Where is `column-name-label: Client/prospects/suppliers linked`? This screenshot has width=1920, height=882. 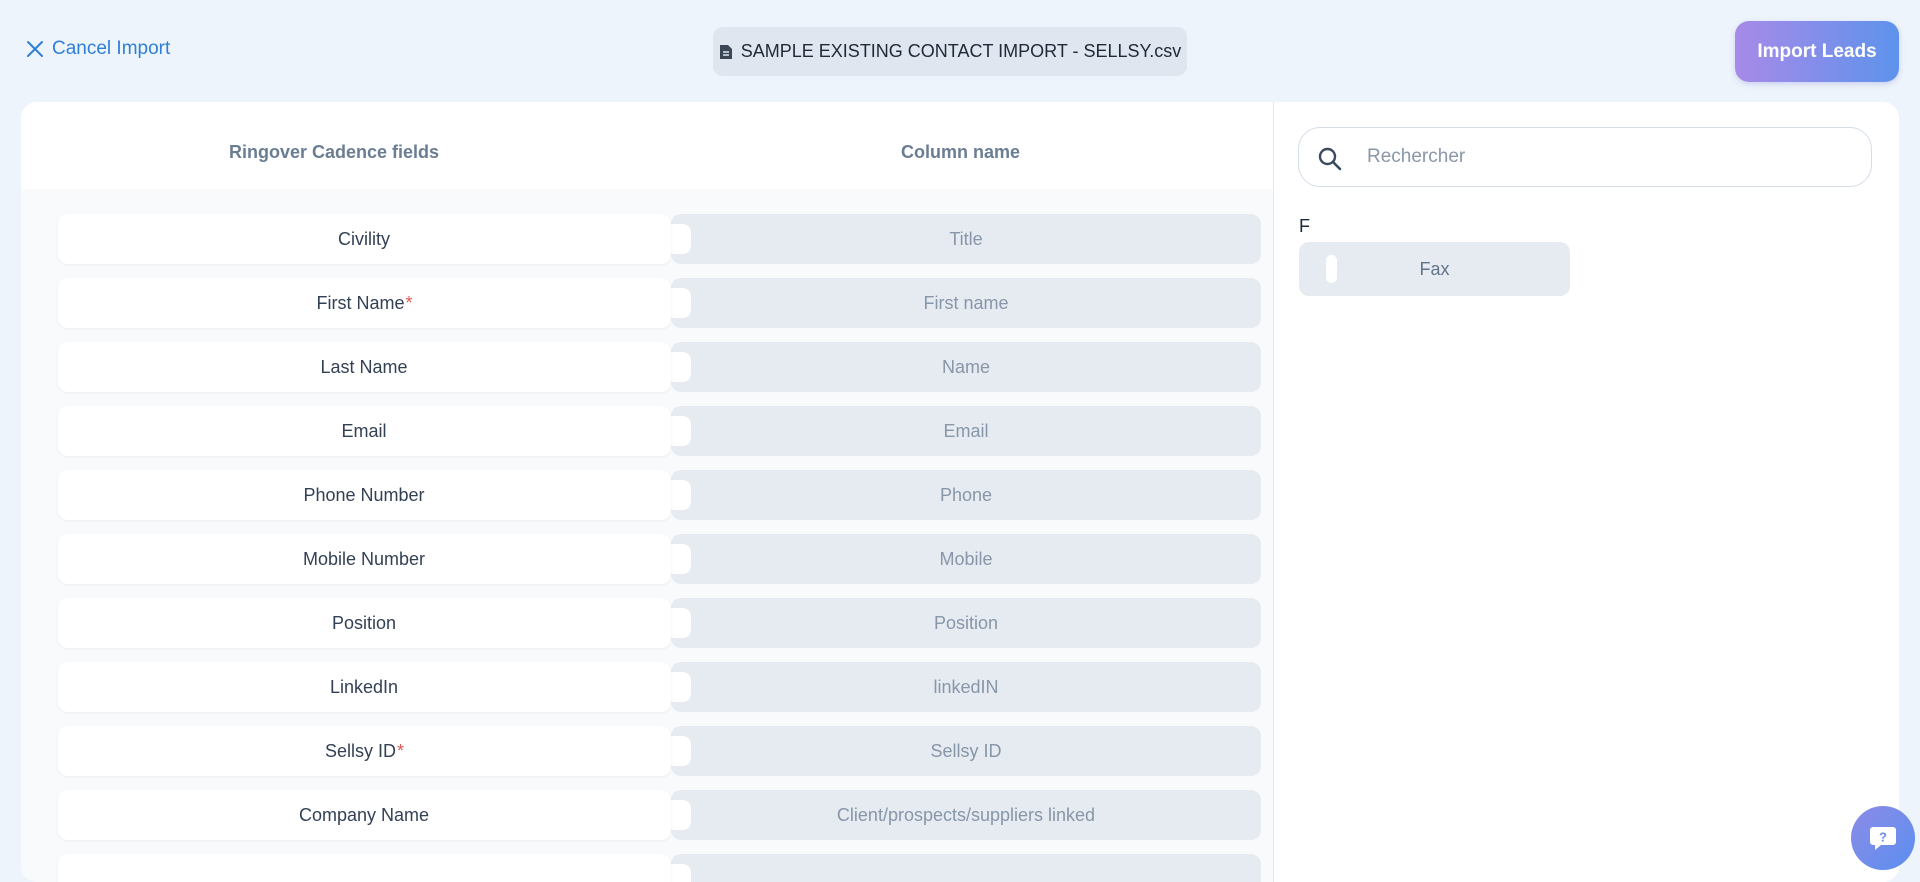 column-name-label: Client/prospects/suppliers linked is located at coordinates (966, 814).